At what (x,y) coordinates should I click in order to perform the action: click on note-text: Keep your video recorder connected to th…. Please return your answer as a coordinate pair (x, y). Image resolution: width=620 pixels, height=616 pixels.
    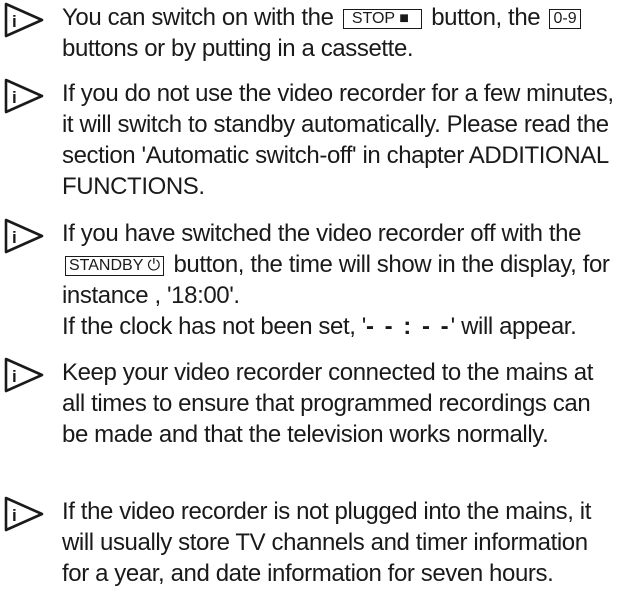
    Looking at the image, I should click on (339, 403).